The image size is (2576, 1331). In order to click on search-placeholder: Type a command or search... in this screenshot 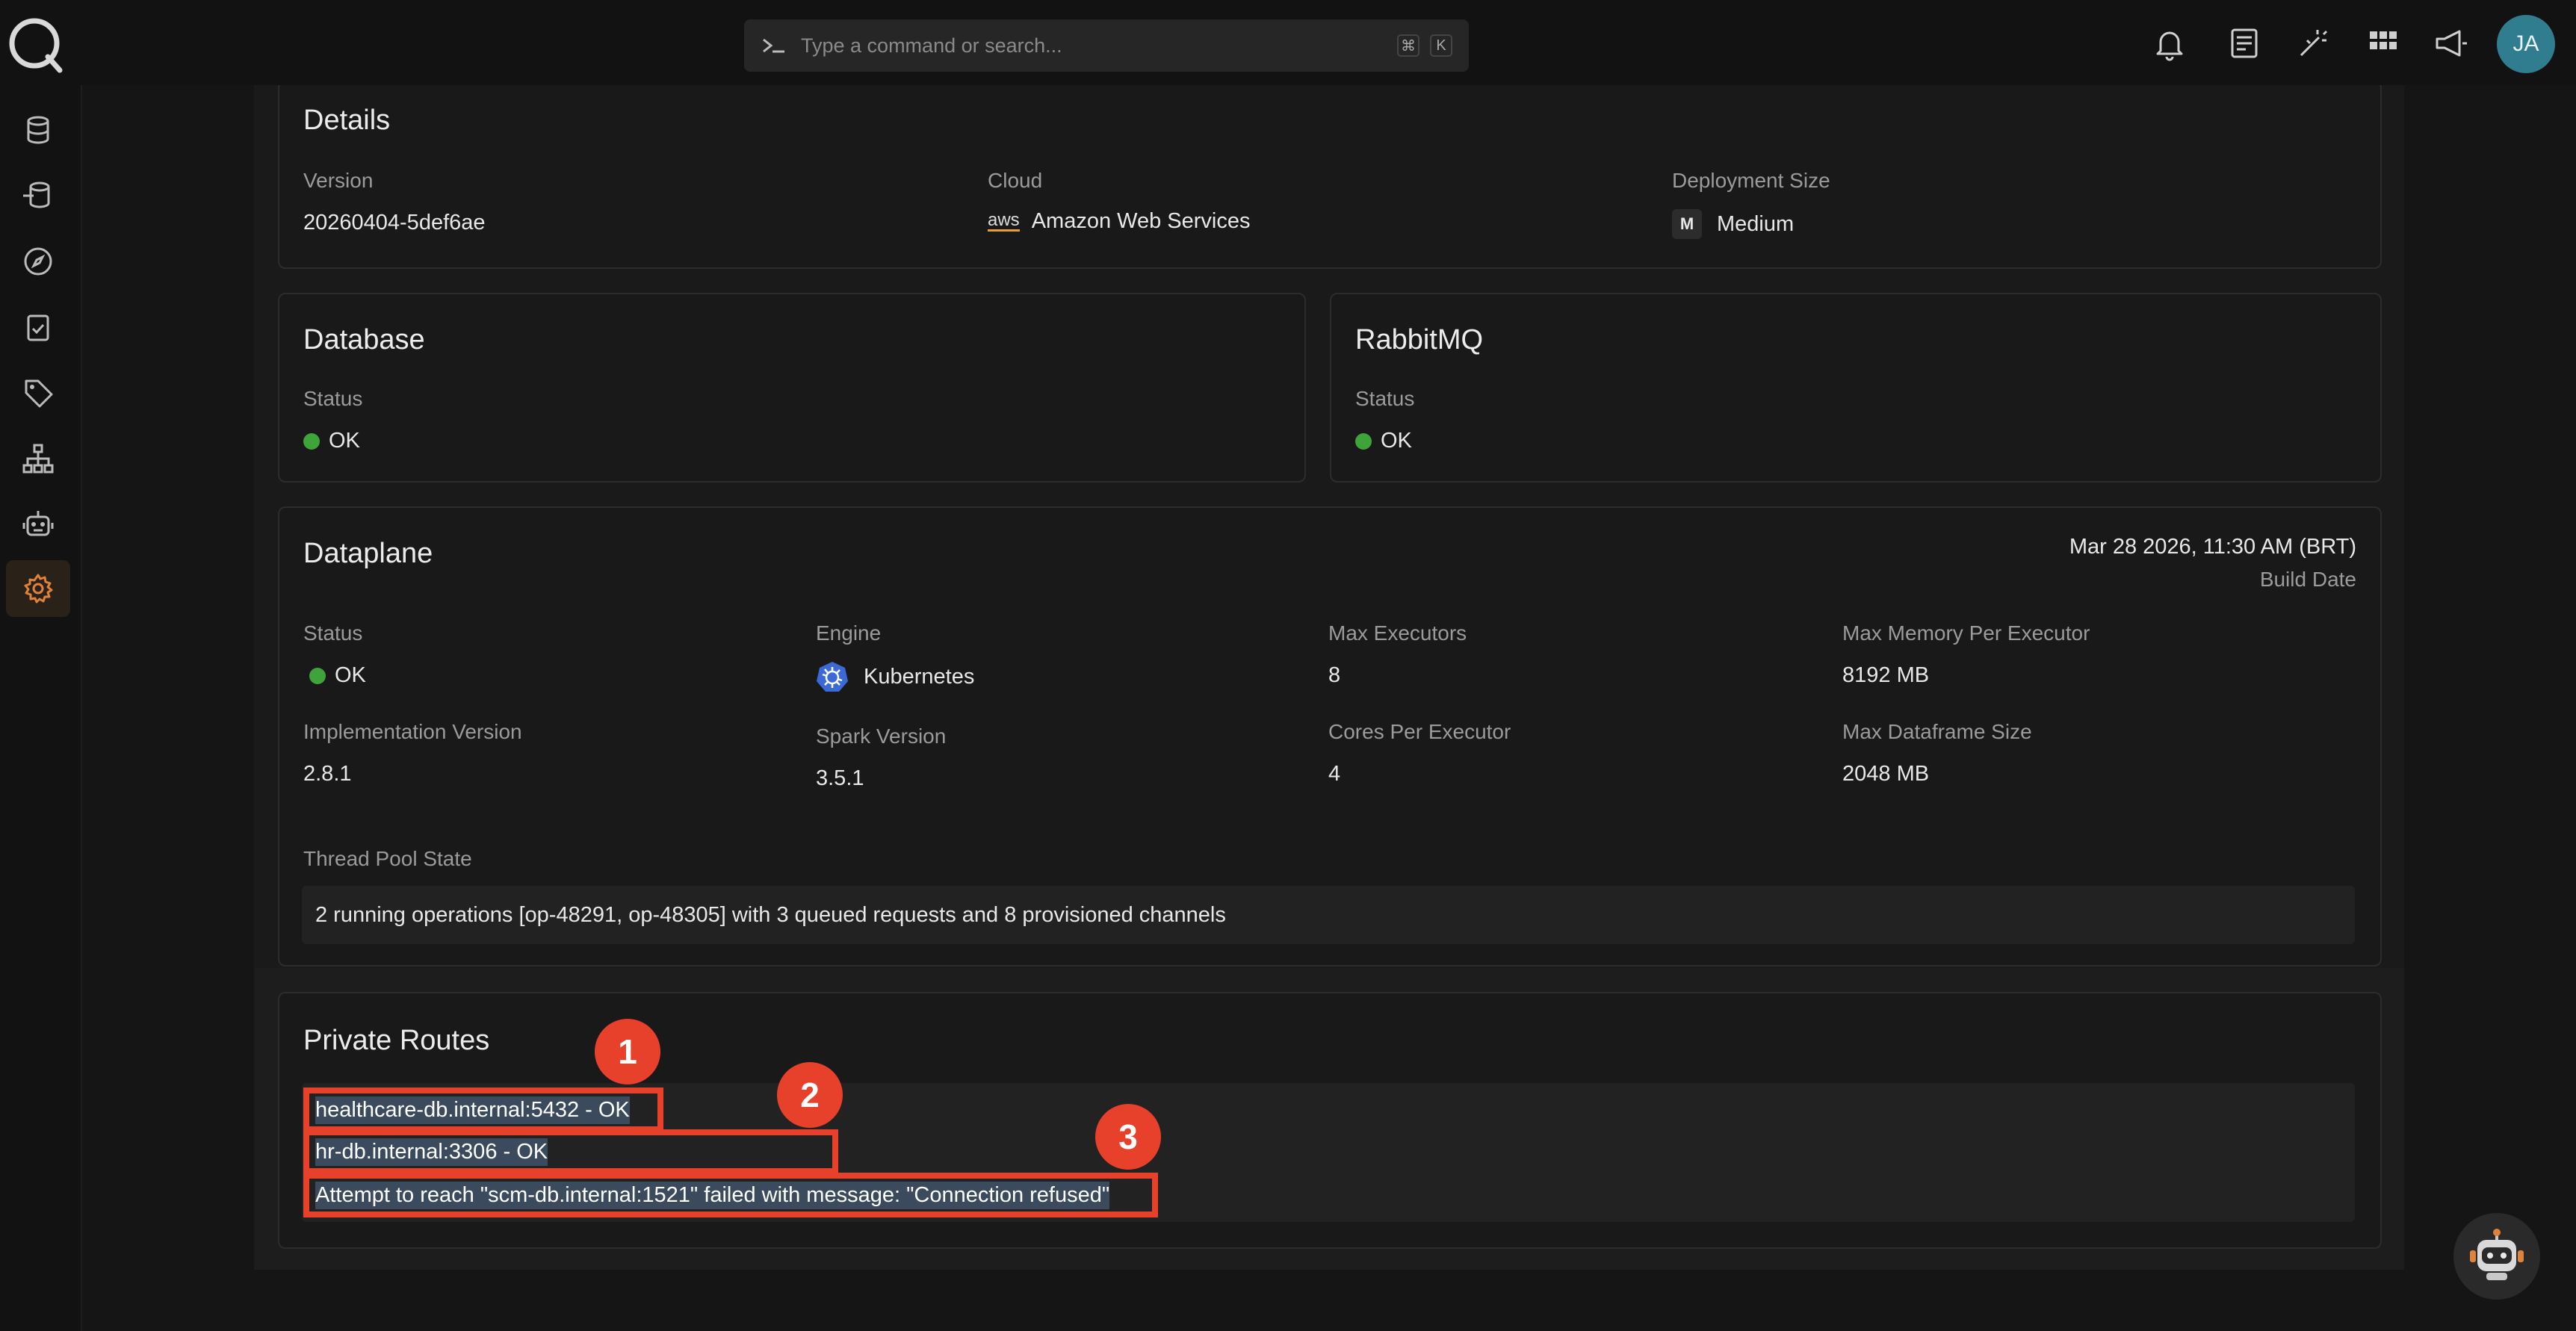, I will do `click(931, 45)`.